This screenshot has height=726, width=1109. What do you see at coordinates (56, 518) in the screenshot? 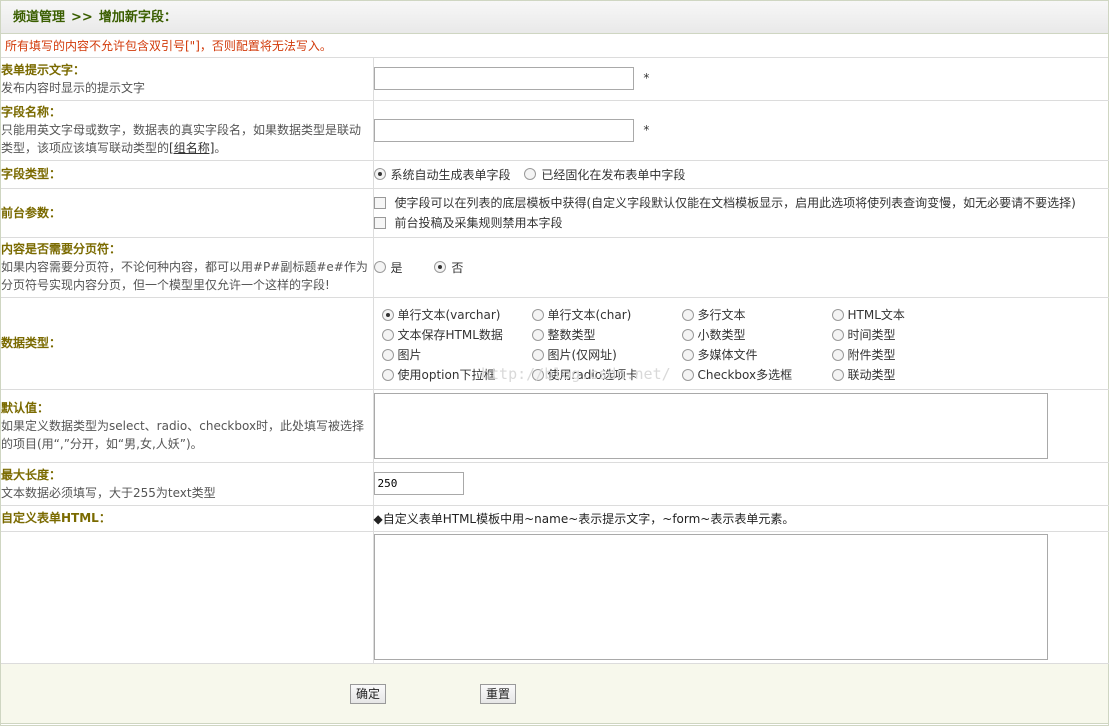
I see `label-custom-html: 自定义表单HTML：` at bounding box center [56, 518].